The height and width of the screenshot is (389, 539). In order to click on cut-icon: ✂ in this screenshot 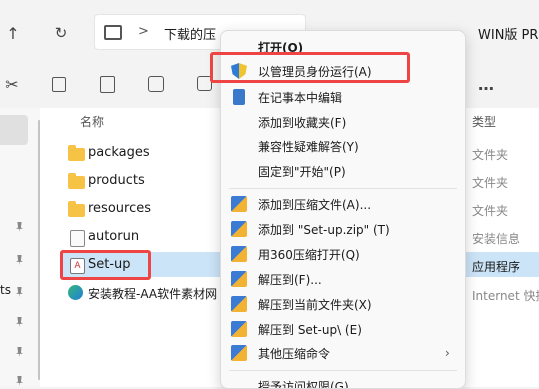, I will do `click(12, 84)`.